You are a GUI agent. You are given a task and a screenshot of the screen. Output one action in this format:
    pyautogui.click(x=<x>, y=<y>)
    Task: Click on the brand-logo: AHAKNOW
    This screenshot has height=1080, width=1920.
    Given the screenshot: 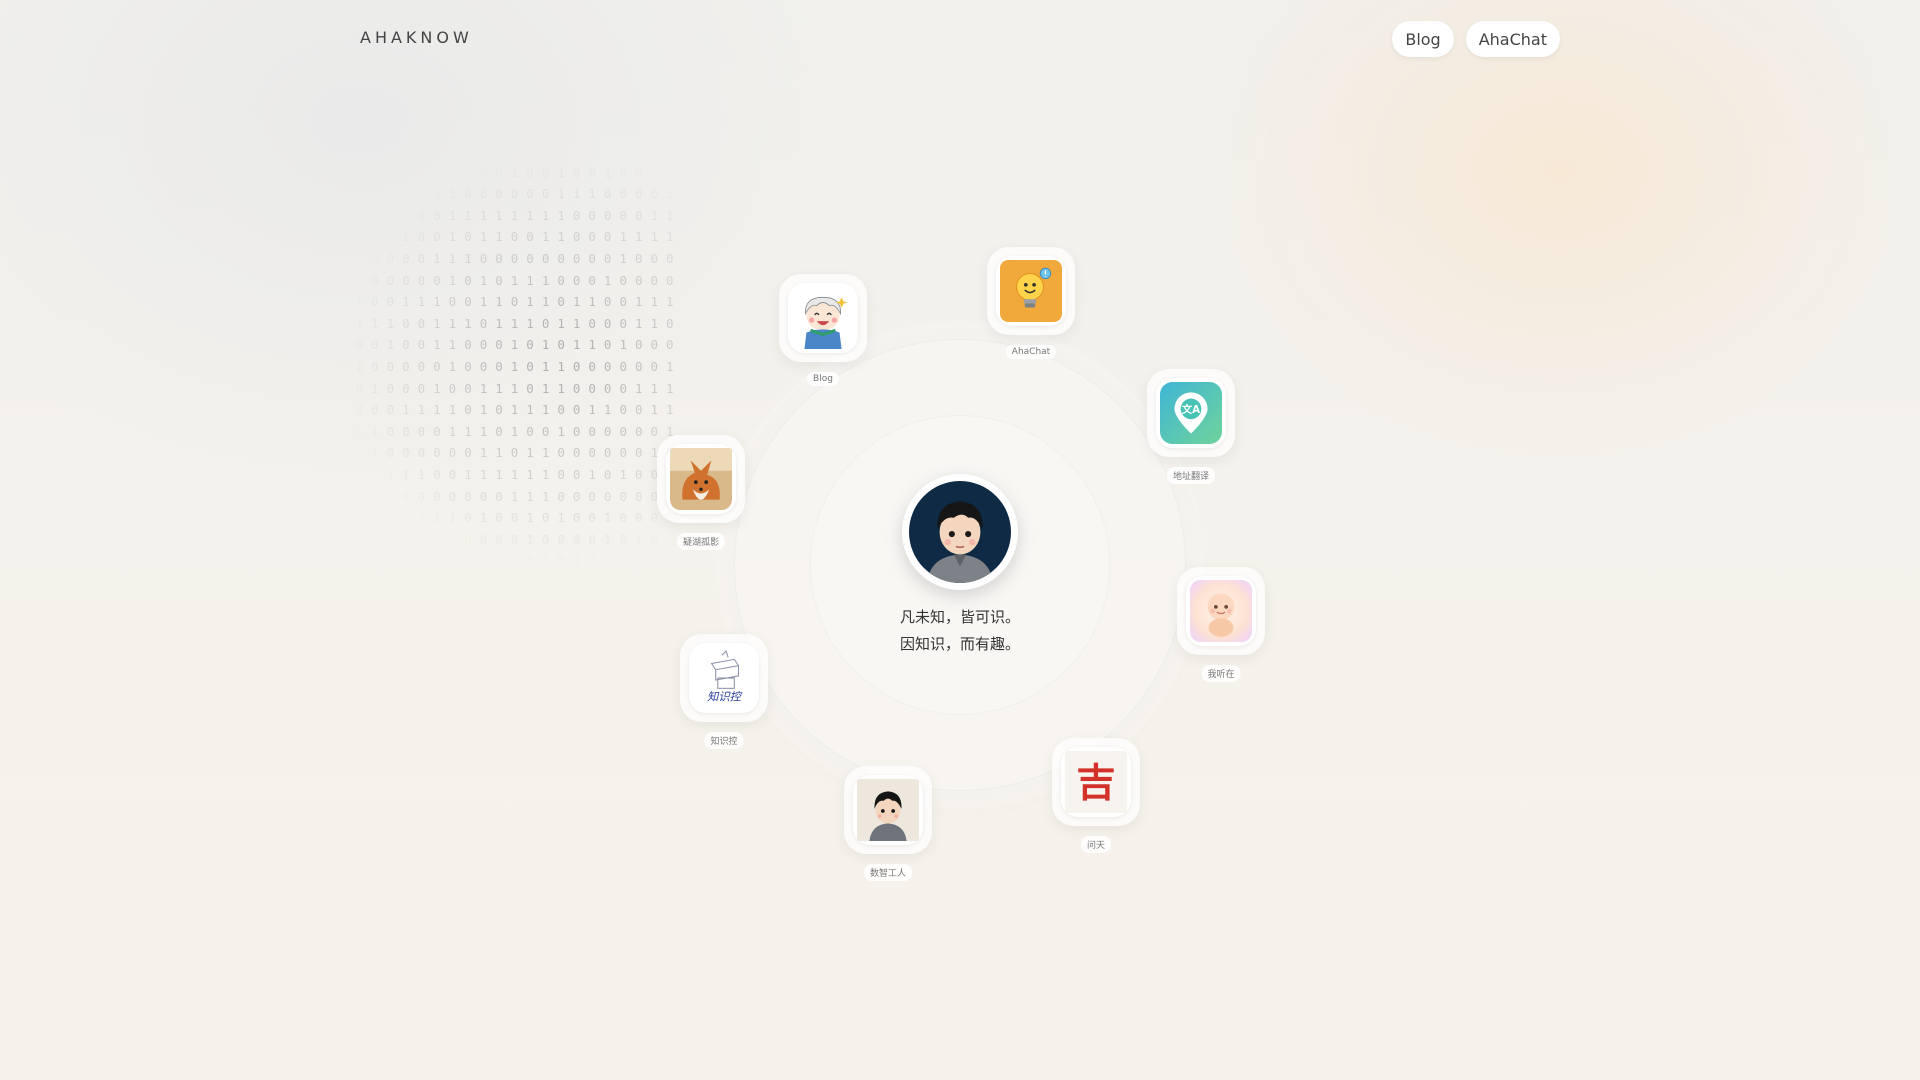 What is the action you would take?
    pyautogui.click(x=416, y=37)
    